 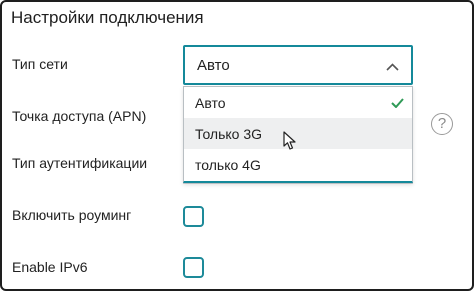 I want to click on question-circle-icon: ?, so click(x=442, y=124).